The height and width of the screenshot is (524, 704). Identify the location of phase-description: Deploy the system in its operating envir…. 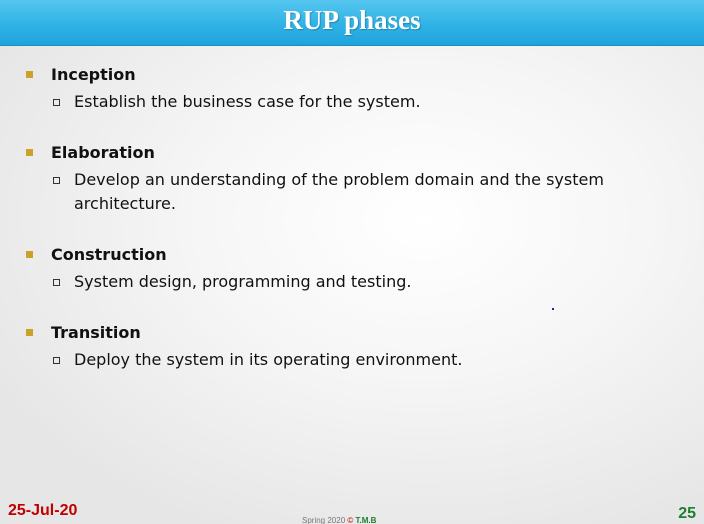
(268, 359).